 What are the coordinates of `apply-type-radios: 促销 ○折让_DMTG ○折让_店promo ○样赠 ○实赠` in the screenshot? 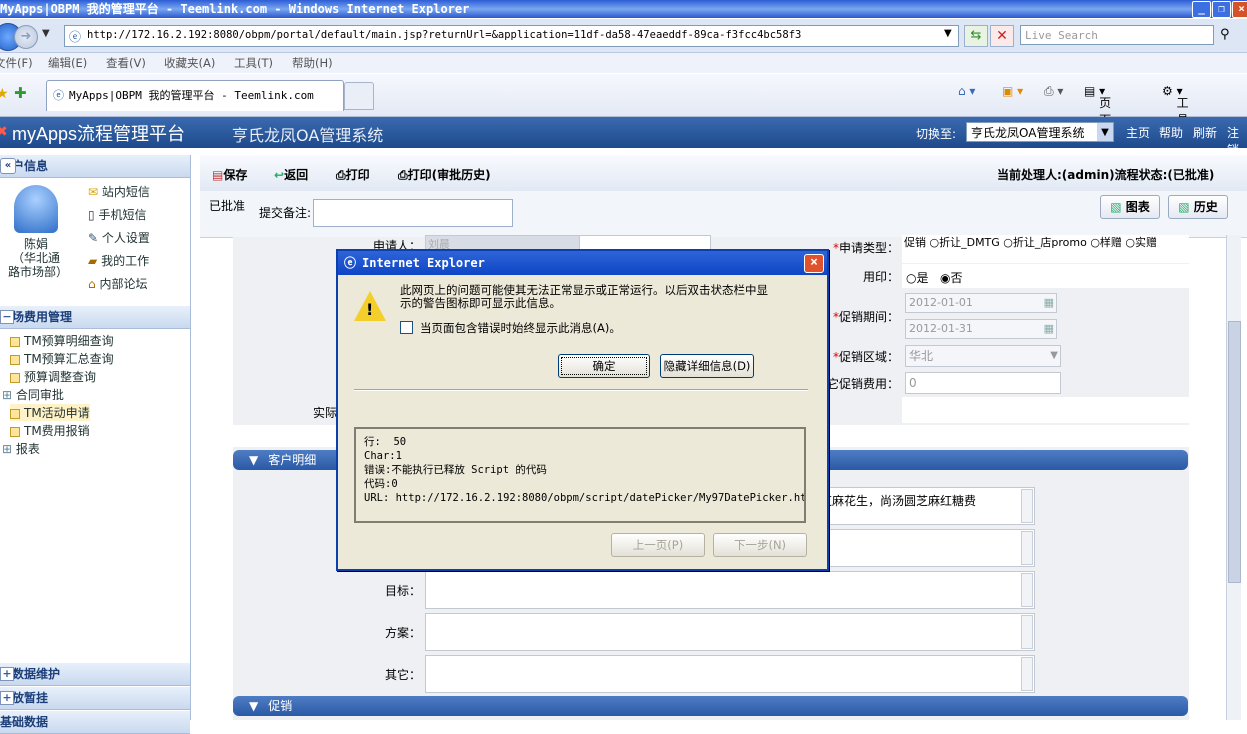 It's located at (1045, 249).